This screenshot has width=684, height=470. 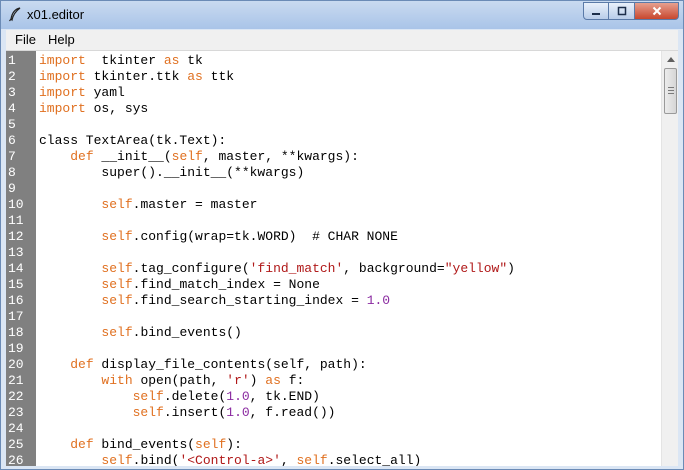 What do you see at coordinates (16, 412) in the screenshot?
I see `line-number: 23` at bounding box center [16, 412].